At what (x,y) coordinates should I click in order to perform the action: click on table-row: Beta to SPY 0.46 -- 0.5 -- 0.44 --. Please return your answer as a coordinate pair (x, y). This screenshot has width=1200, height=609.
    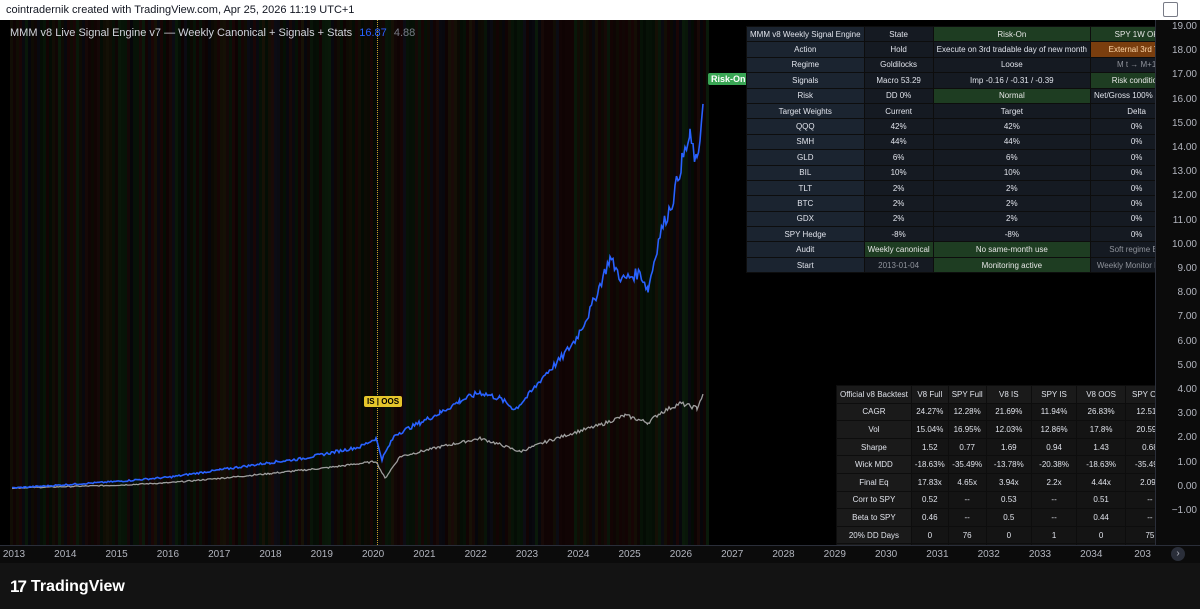
    Looking at the image, I should click on (995, 517).